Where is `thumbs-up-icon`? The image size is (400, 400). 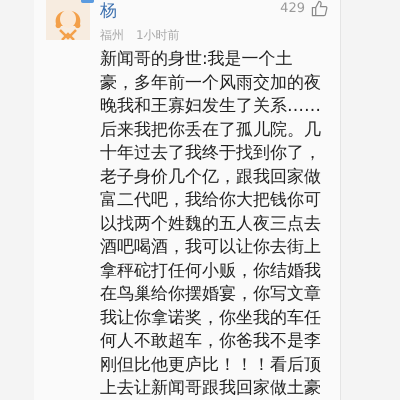 thumbs-up-icon is located at coordinates (319, 8).